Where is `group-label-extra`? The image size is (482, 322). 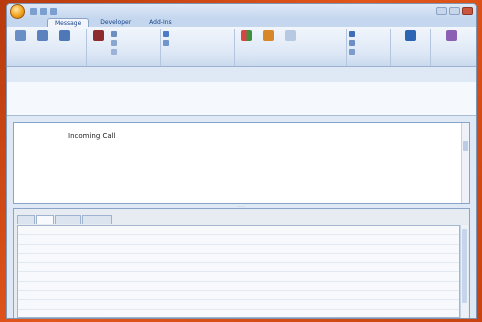
group-label-extra is located at coordinates (451, 62).